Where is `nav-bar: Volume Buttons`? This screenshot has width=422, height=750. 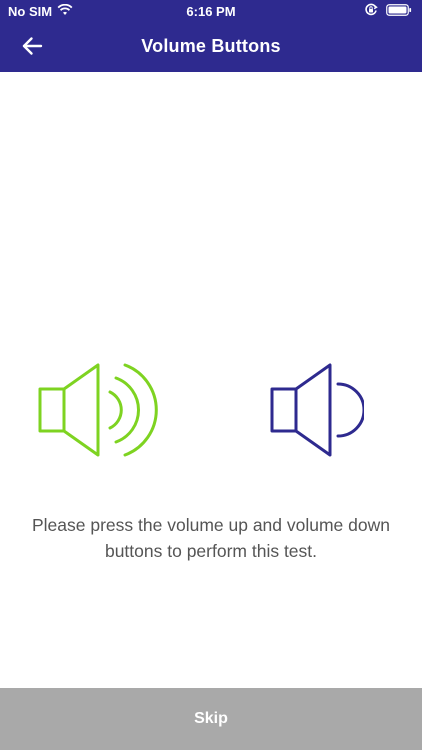 nav-bar: Volume Buttons is located at coordinates (211, 48).